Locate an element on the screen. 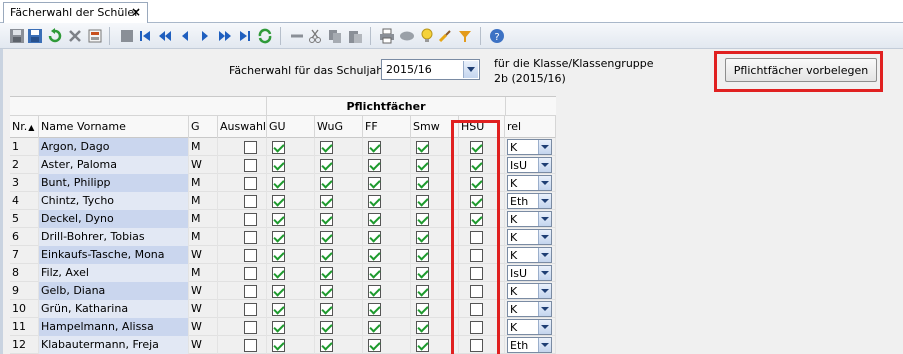 The height and width of the screenshot is (354, 903). cut-icon is located at coordinates (315, 36).